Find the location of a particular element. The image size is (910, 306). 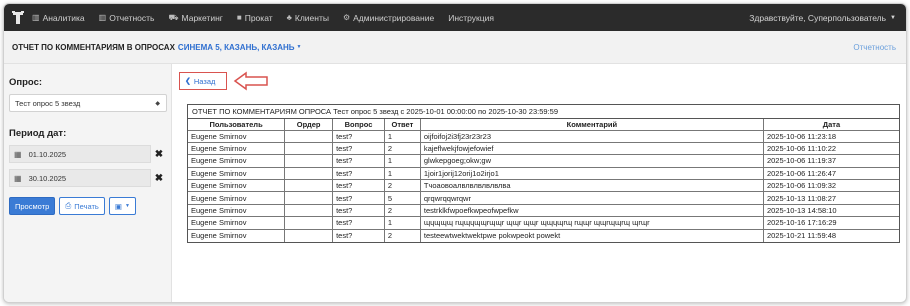

back-button-label: Назад is located at coordinates (204, 81).